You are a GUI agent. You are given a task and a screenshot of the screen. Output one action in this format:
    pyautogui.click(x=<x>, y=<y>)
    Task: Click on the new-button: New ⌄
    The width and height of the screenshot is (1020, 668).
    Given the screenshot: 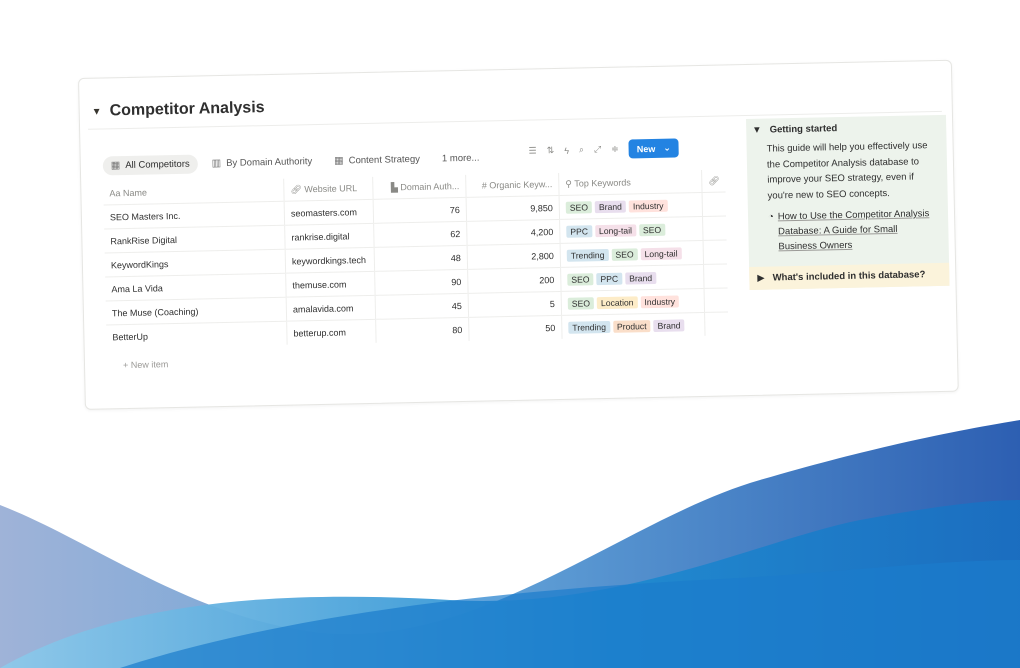 What is the action you would take?
    pyautogui.click(x=654, y=148)
    